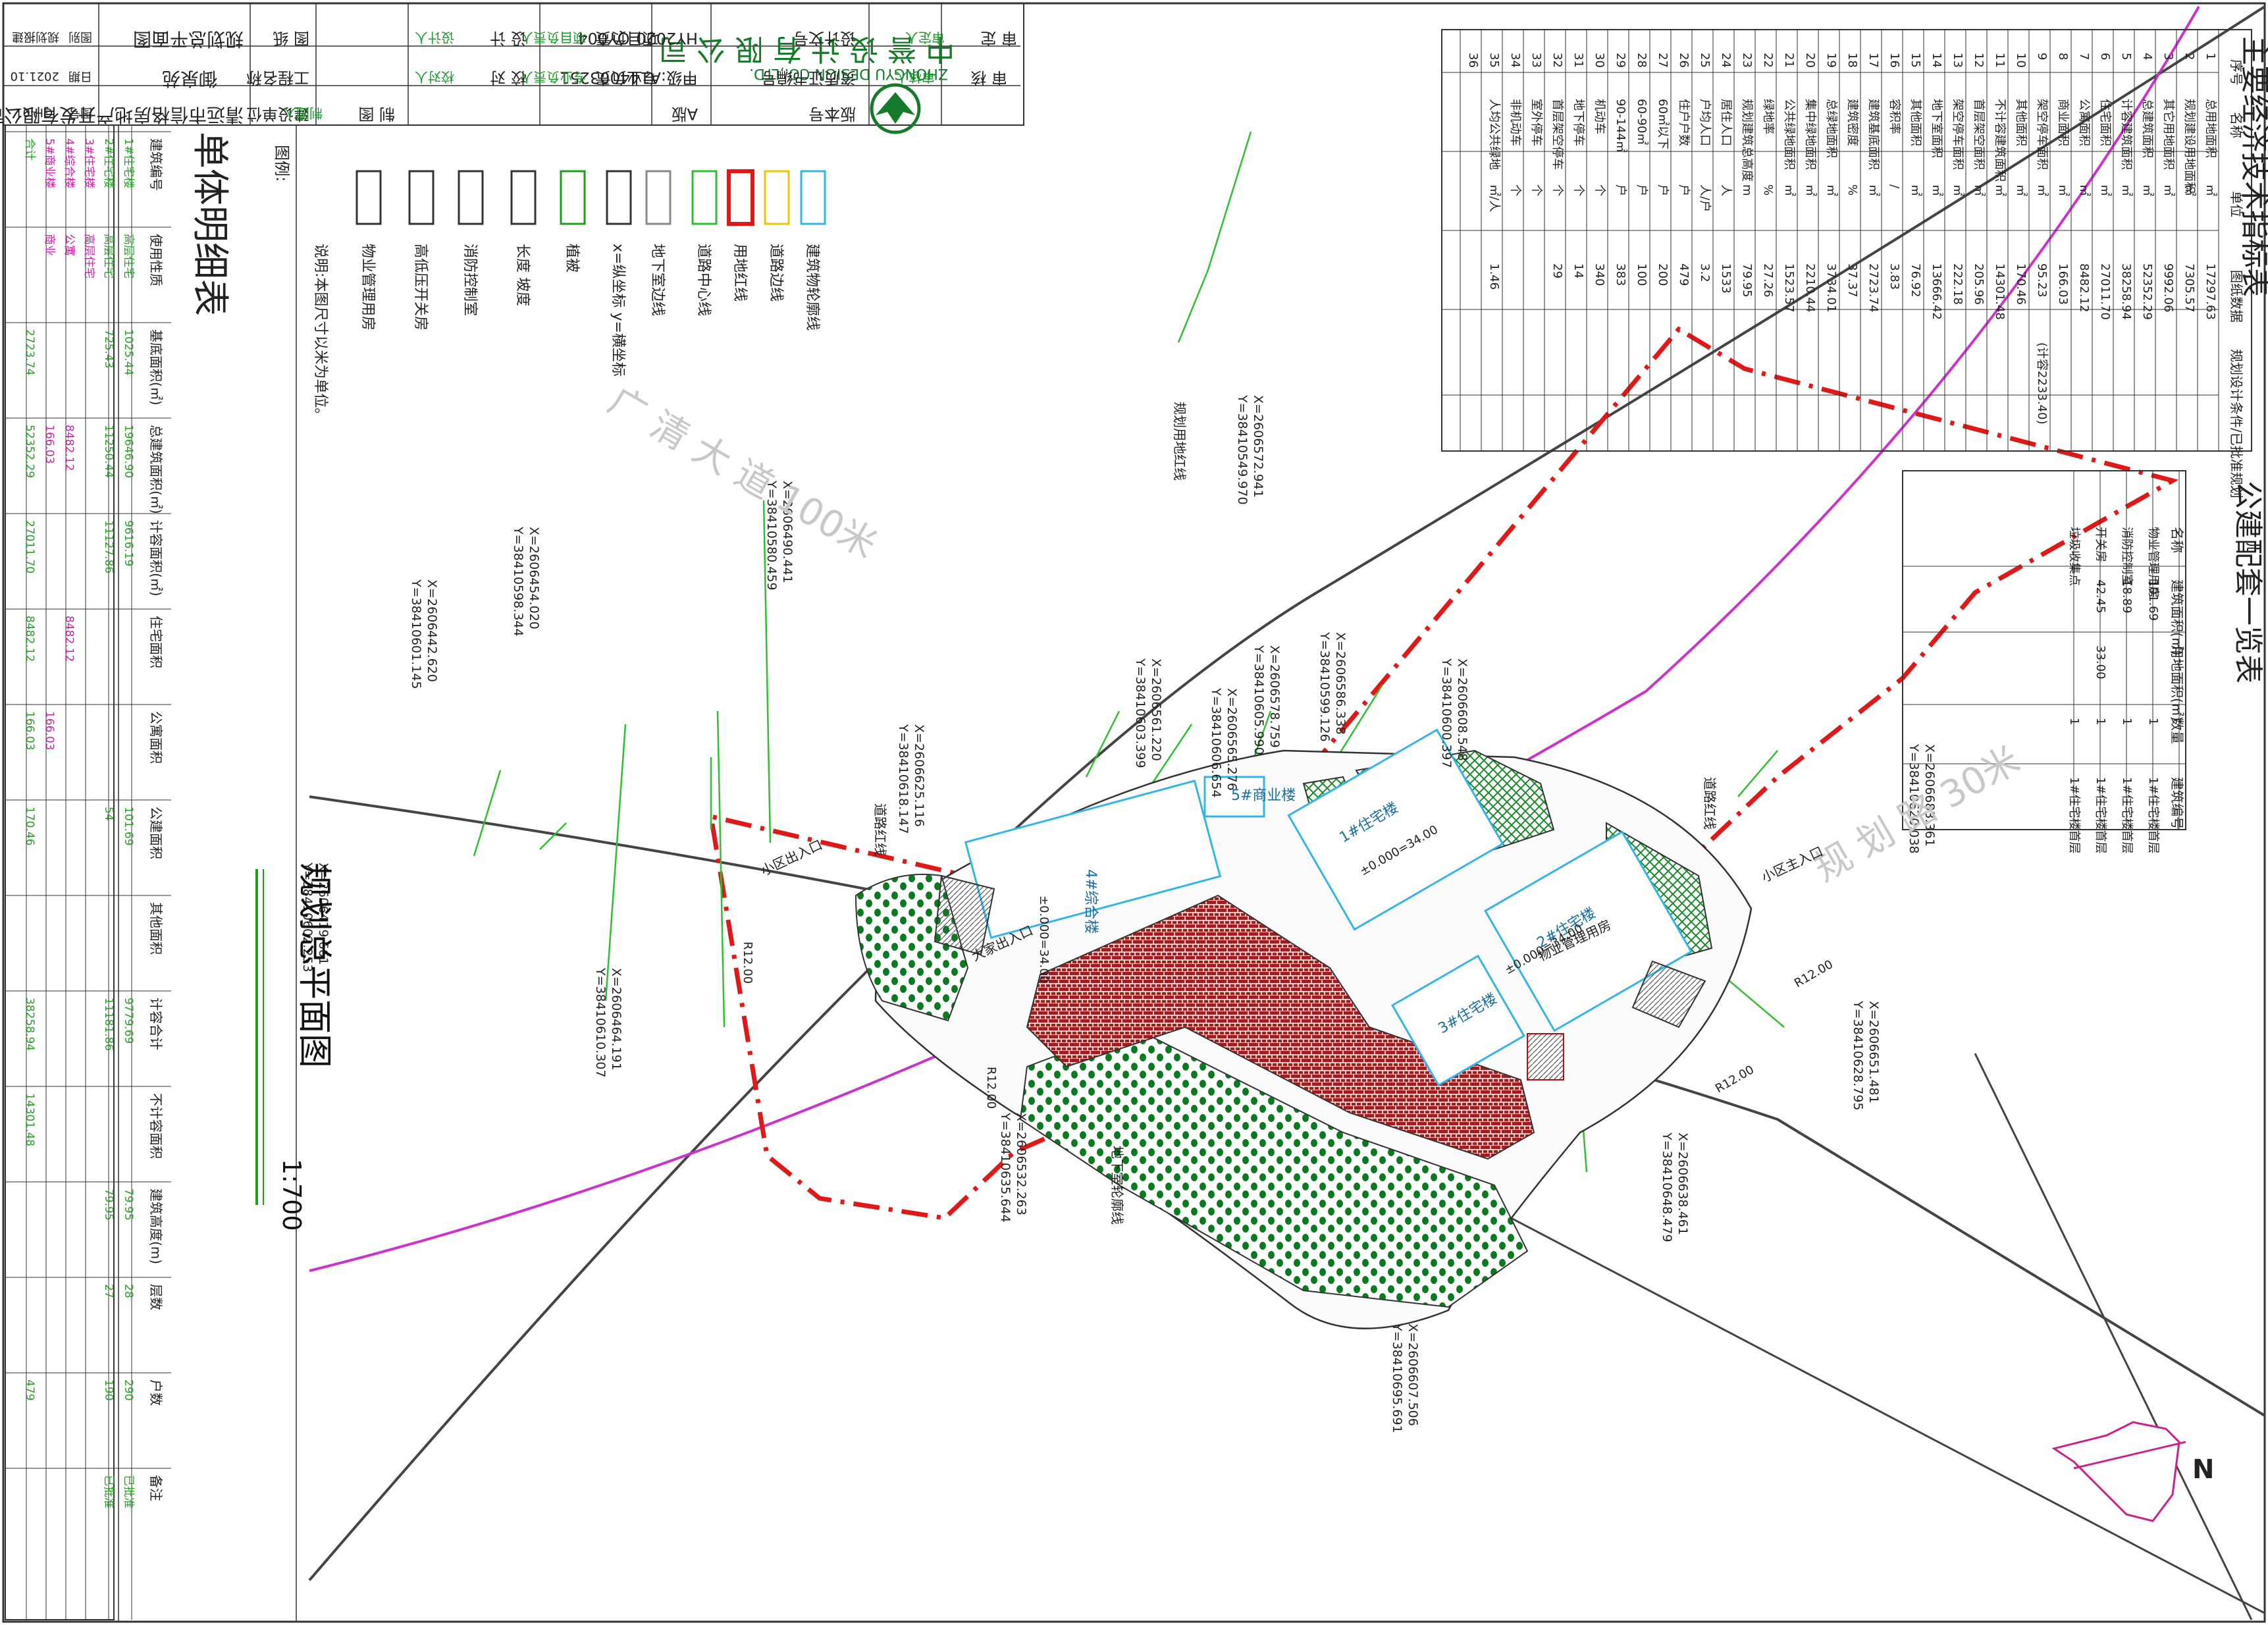 The width and height of the screenshot is (2268, 1625). What do you see at coordinates (1894, 117) in the screenshot?
I see `tech-cell: 容积率` at bounding box center [1894, 117].